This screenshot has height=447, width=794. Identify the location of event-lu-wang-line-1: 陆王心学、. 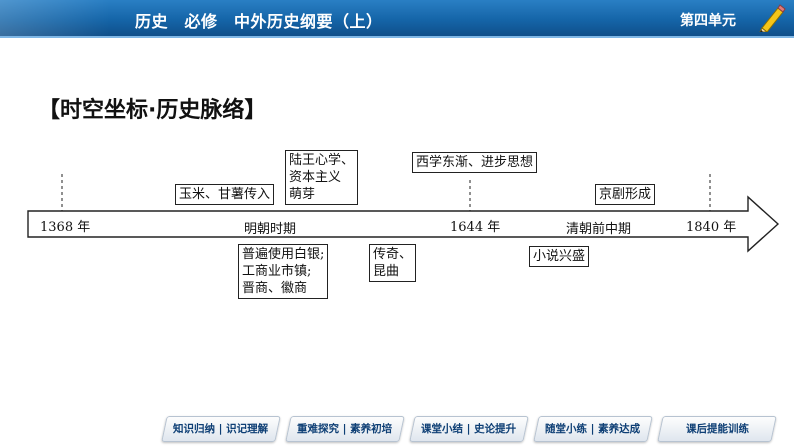
(322, 160).